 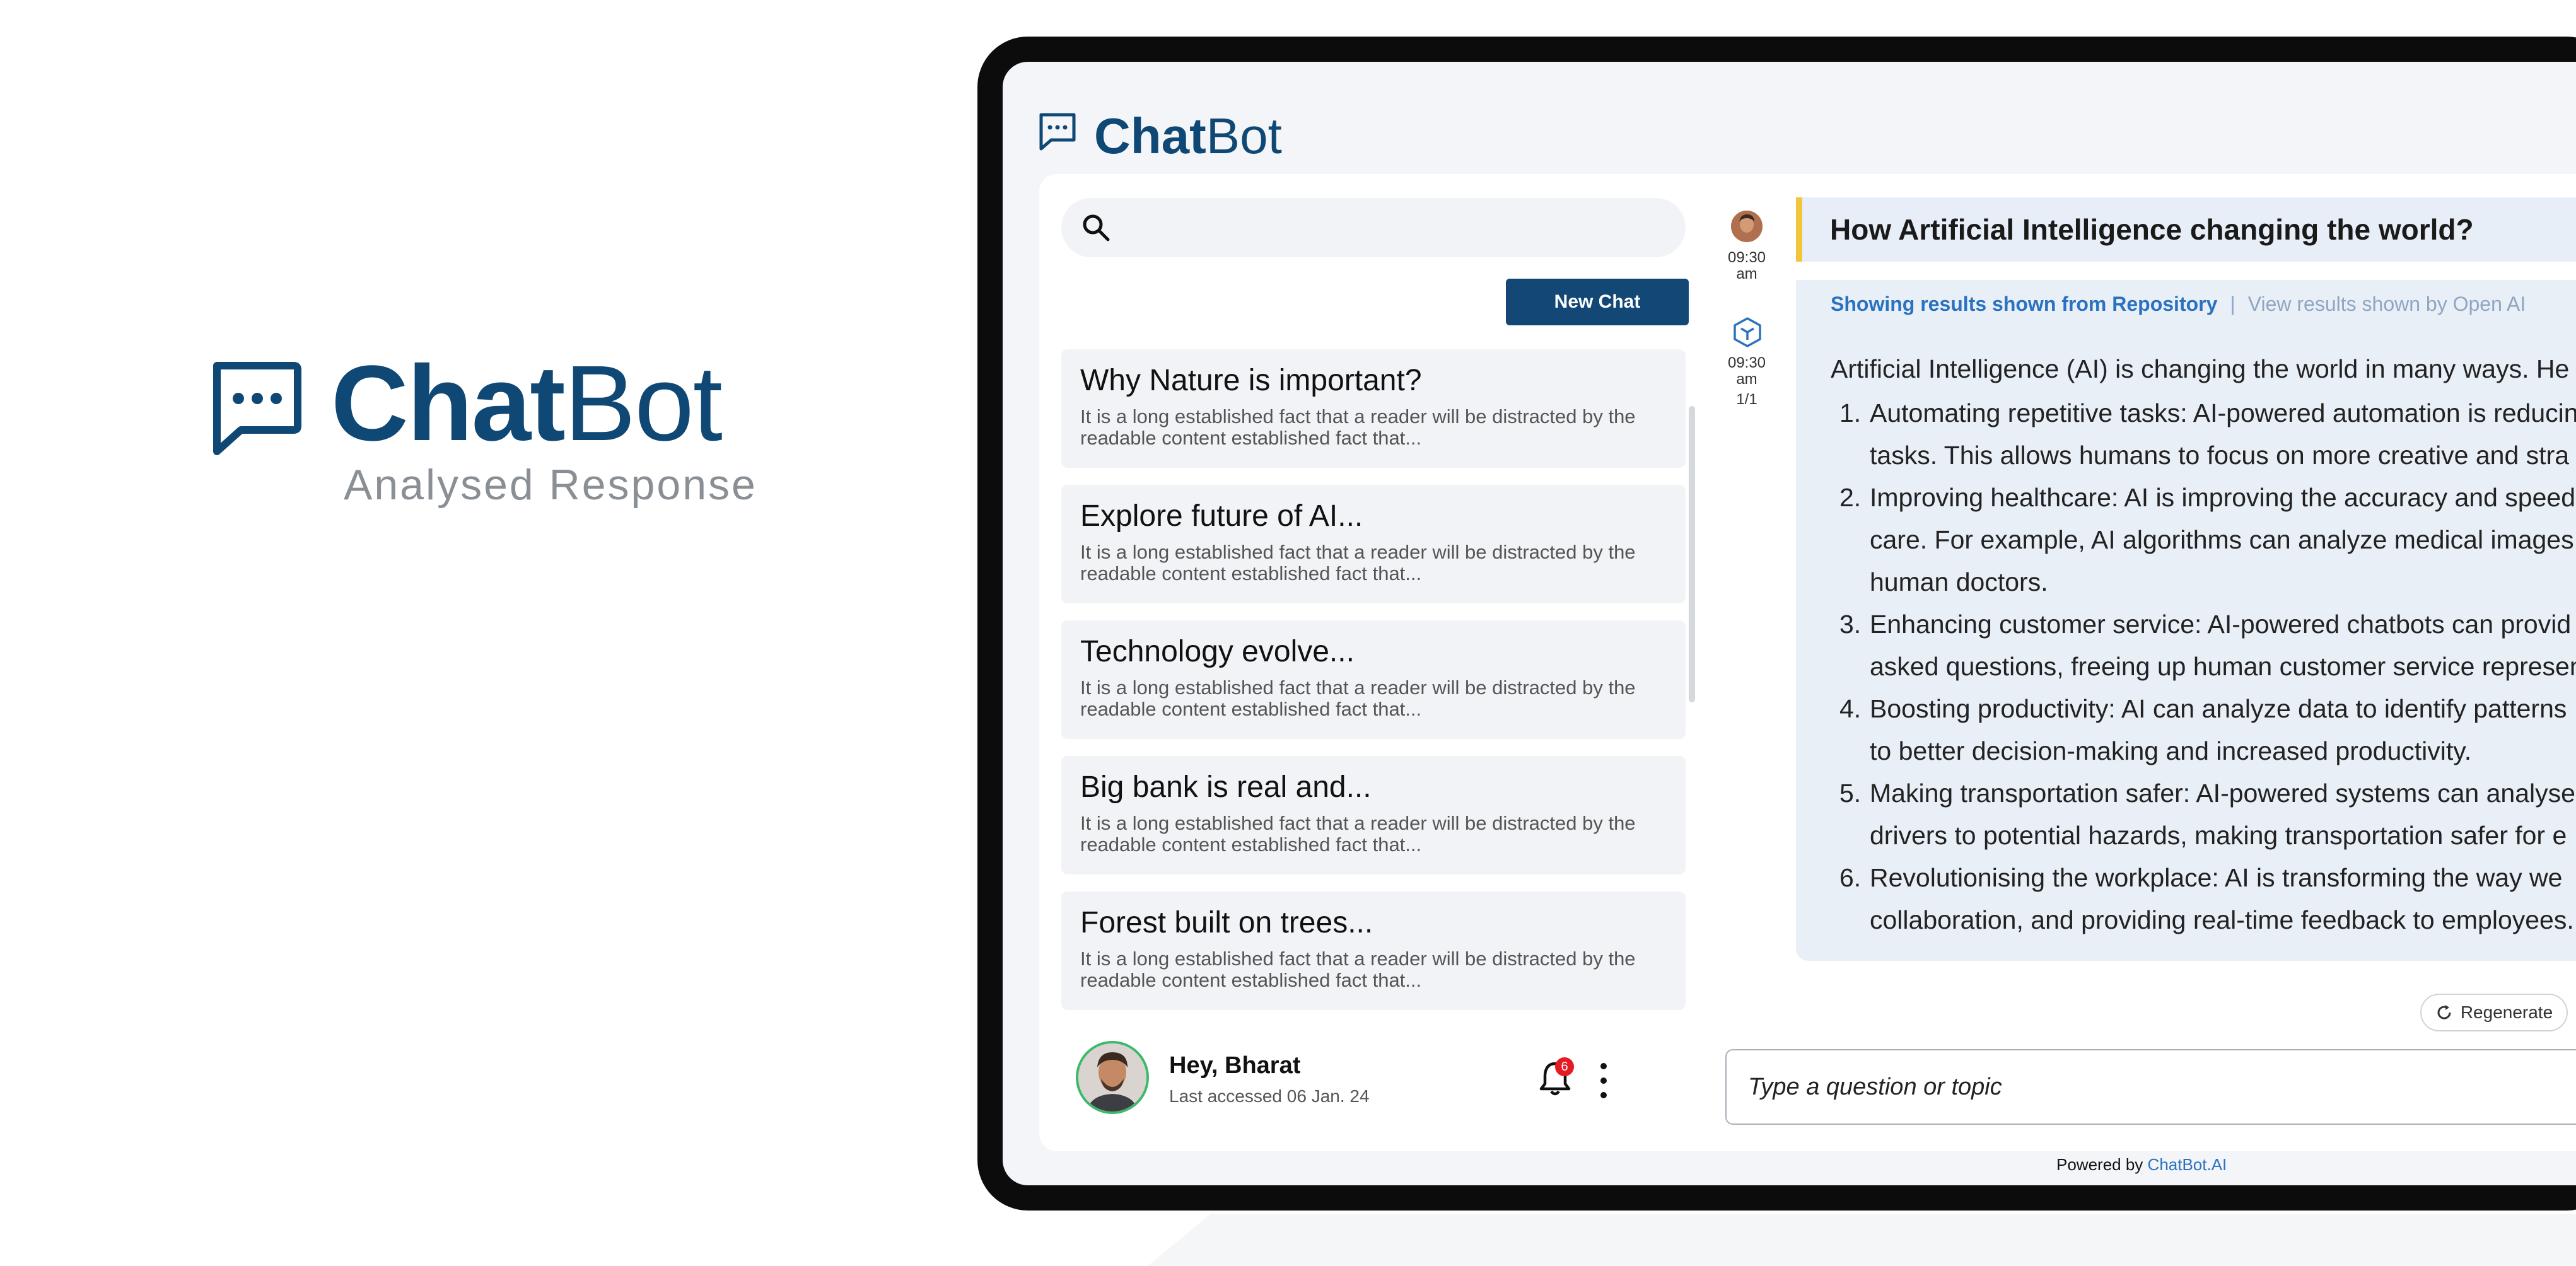 I want to click on list-number: 5., so click(x=1851, y=793).